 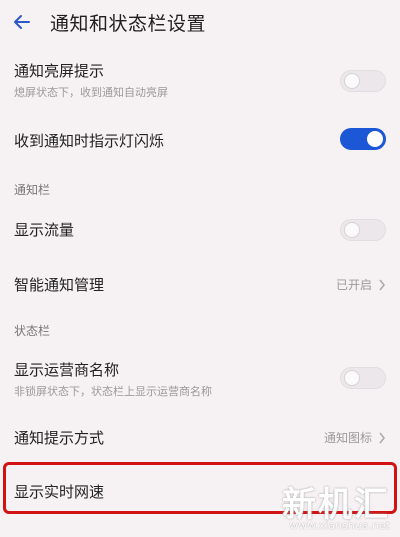 I want to click on watermark-logo: 新机汇 www.xianshua.net, so click(x=327, y=507).